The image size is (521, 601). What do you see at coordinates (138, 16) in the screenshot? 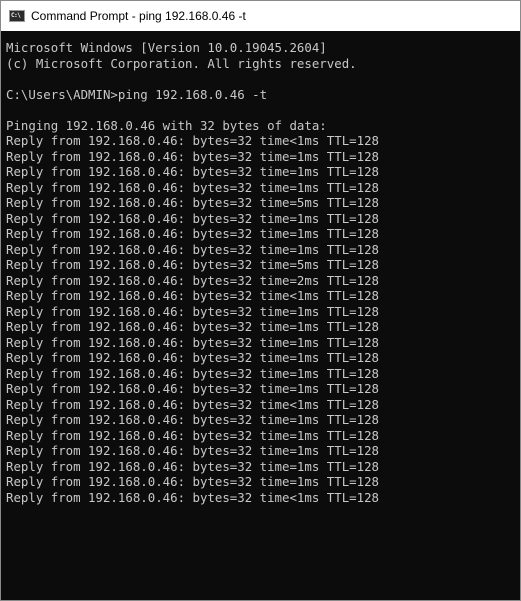
I see `window-title: Command Prompt - ping 192.168.0.46 -t` at bounding box center [138, 16].